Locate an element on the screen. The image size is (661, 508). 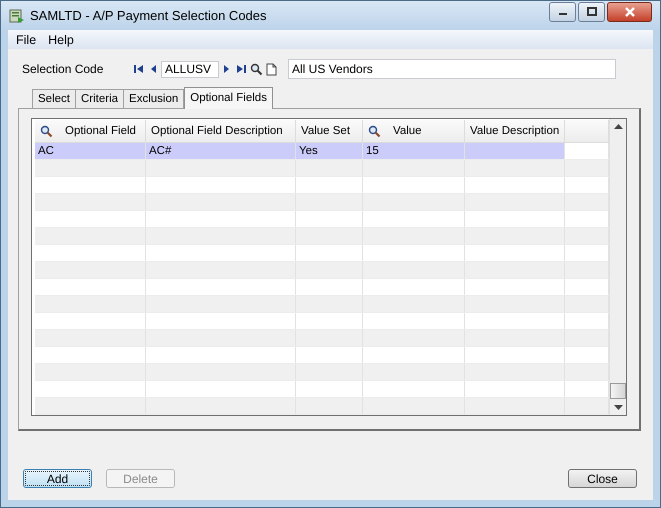
maximize-button is located at coordinates (591, 12).